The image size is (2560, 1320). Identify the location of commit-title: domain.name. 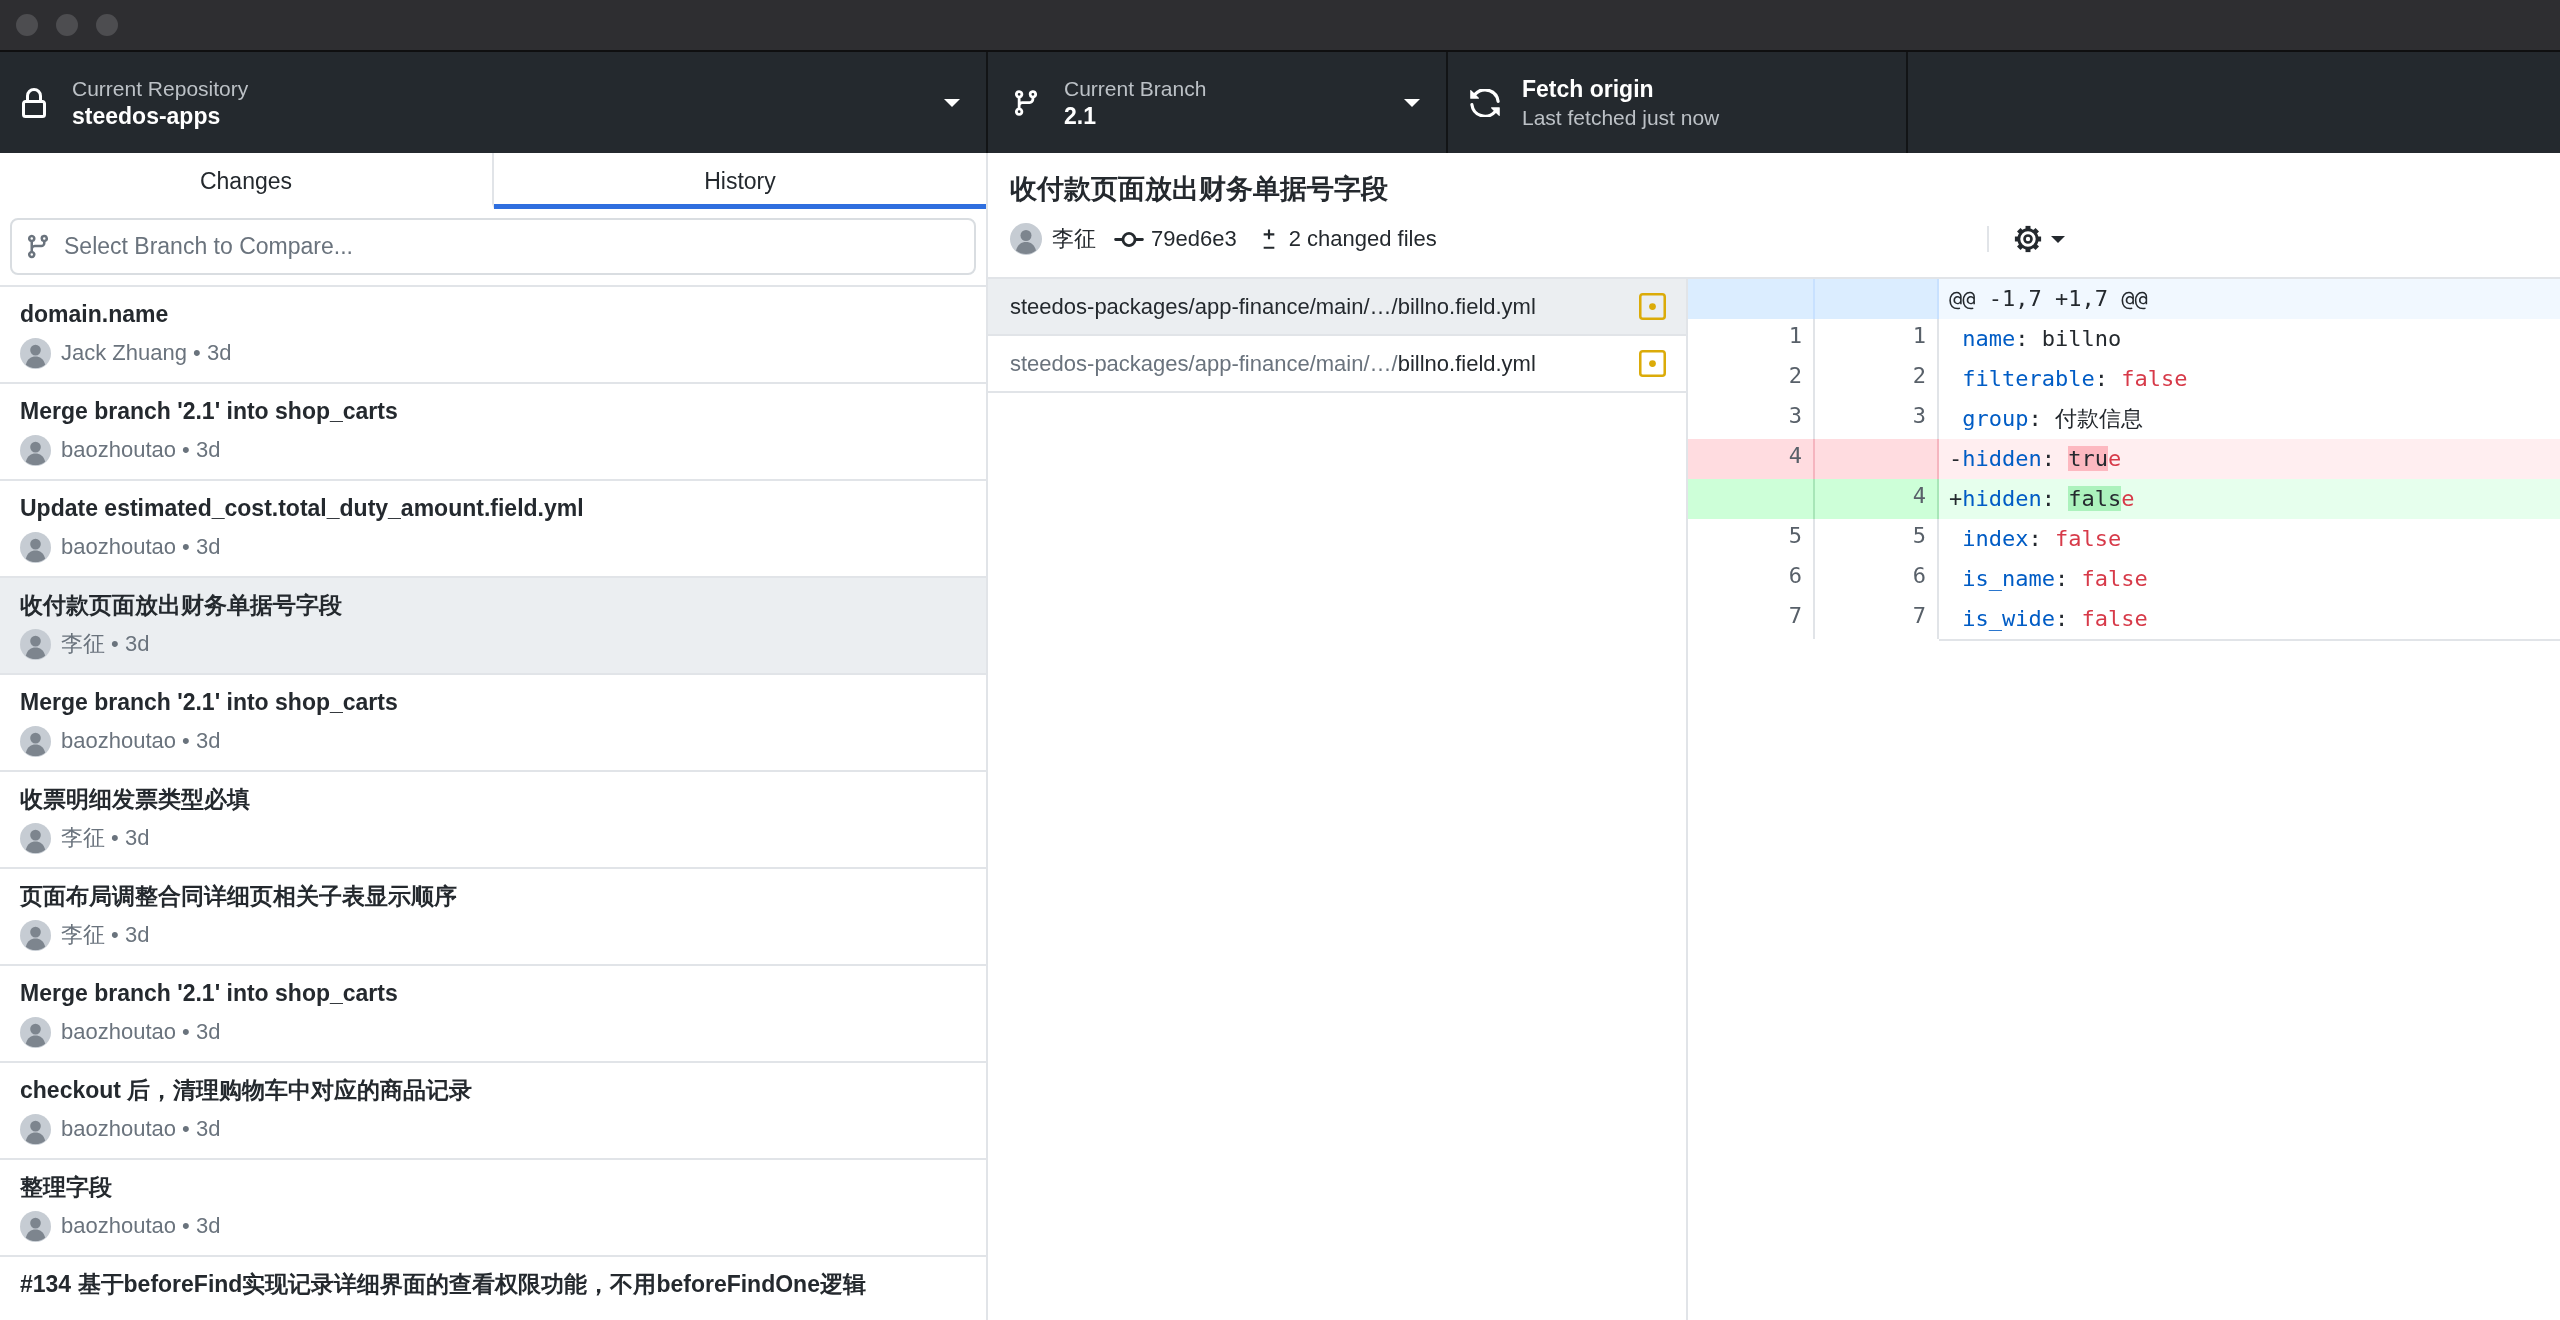
(95, 314).